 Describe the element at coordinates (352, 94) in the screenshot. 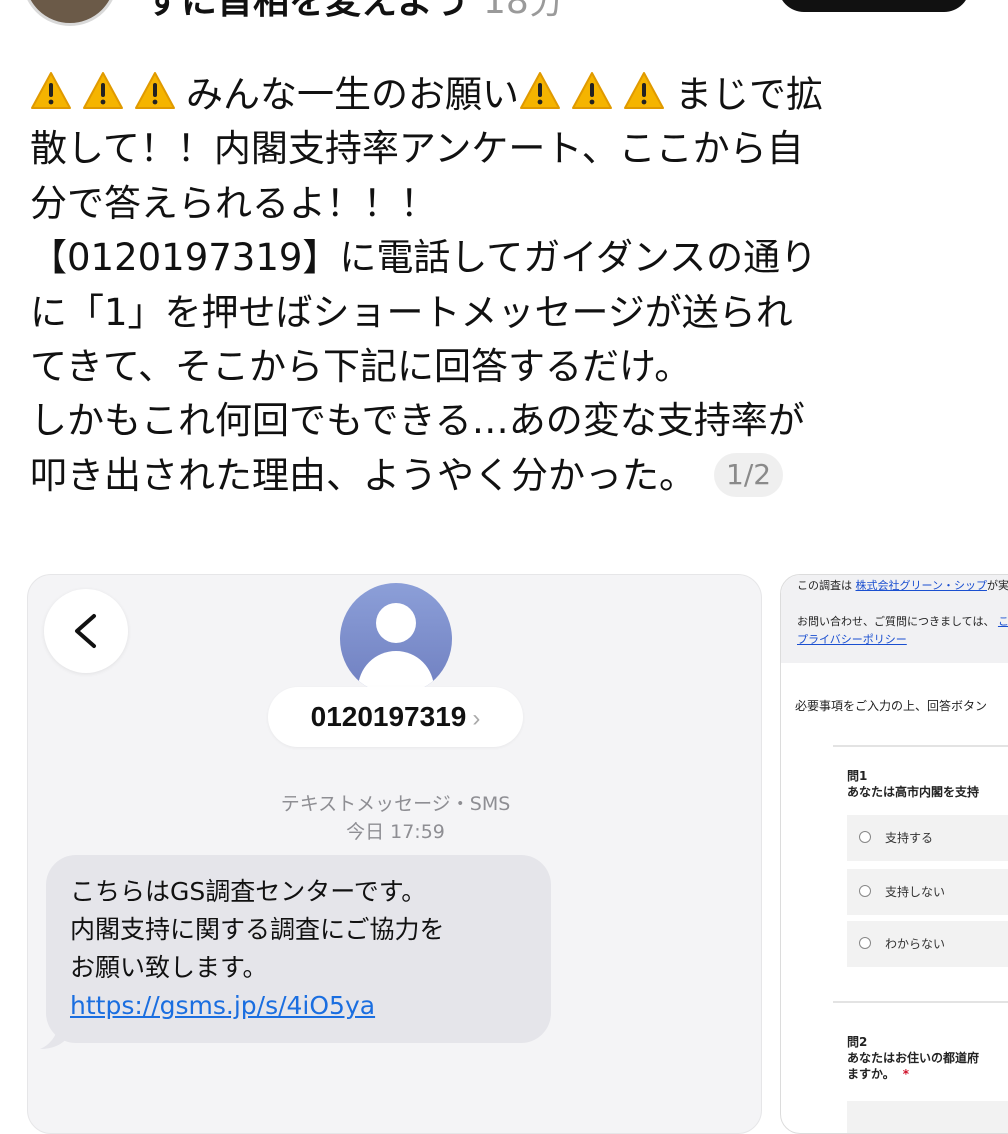

I see `post-line-1-text-a: みんな一生のお願い` at that location.